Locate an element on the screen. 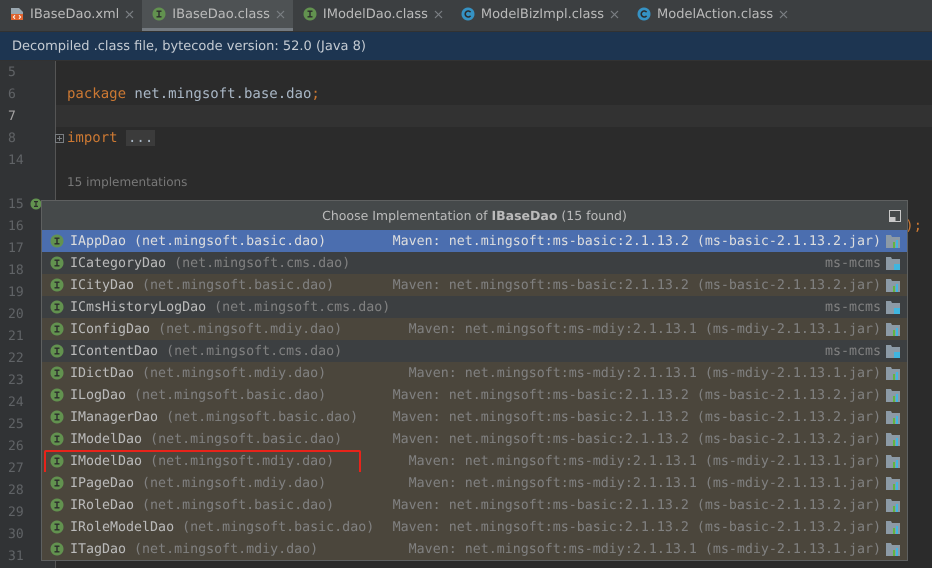 This screenshot has height=568, width=932. implementation-row: IPageDao (net.mingsoft.mdiy.dao) Maven: net.mingsoft:ms-mdiy:2.1.13.1 (ms-mdiy-2.1.13.1.jar) is located at coordinates (474, 483).